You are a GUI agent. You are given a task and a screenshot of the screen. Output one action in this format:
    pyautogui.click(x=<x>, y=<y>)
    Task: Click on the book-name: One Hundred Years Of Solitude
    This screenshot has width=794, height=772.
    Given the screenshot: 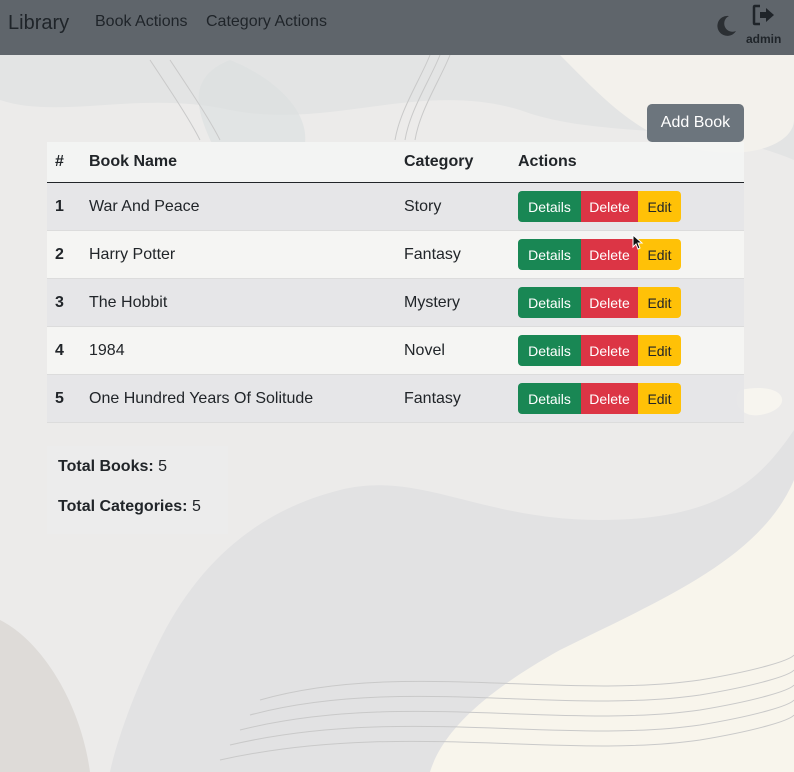 What is the action you would take?
    pyautogui.click(x=238, y=398)
    